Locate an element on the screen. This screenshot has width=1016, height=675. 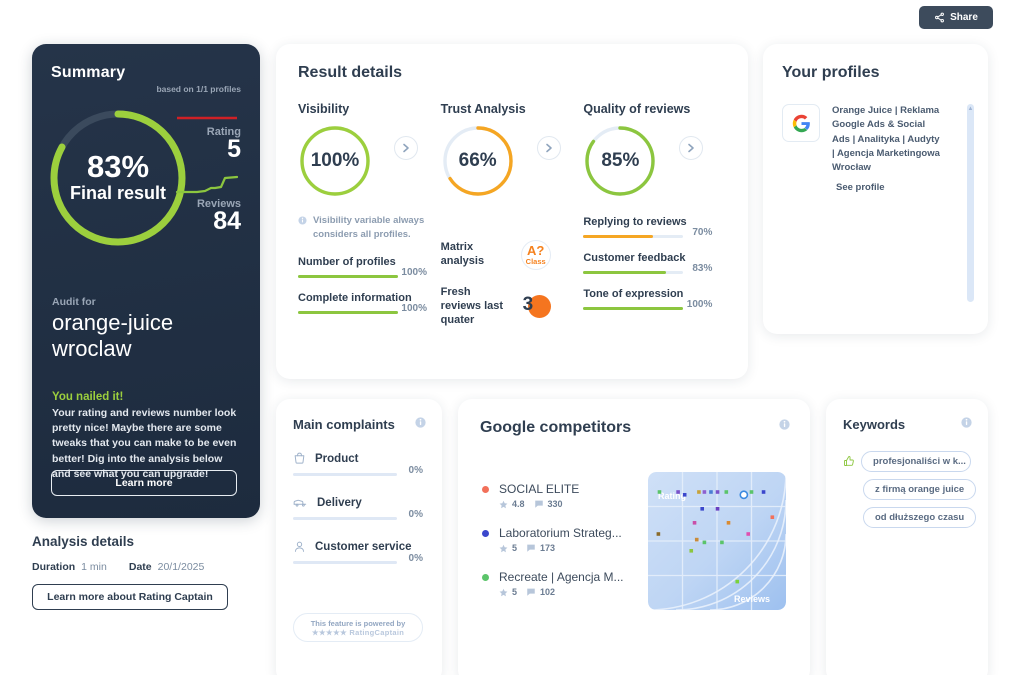
audit-name: orange-juice wroclaw is located at coordinates (113, 335).